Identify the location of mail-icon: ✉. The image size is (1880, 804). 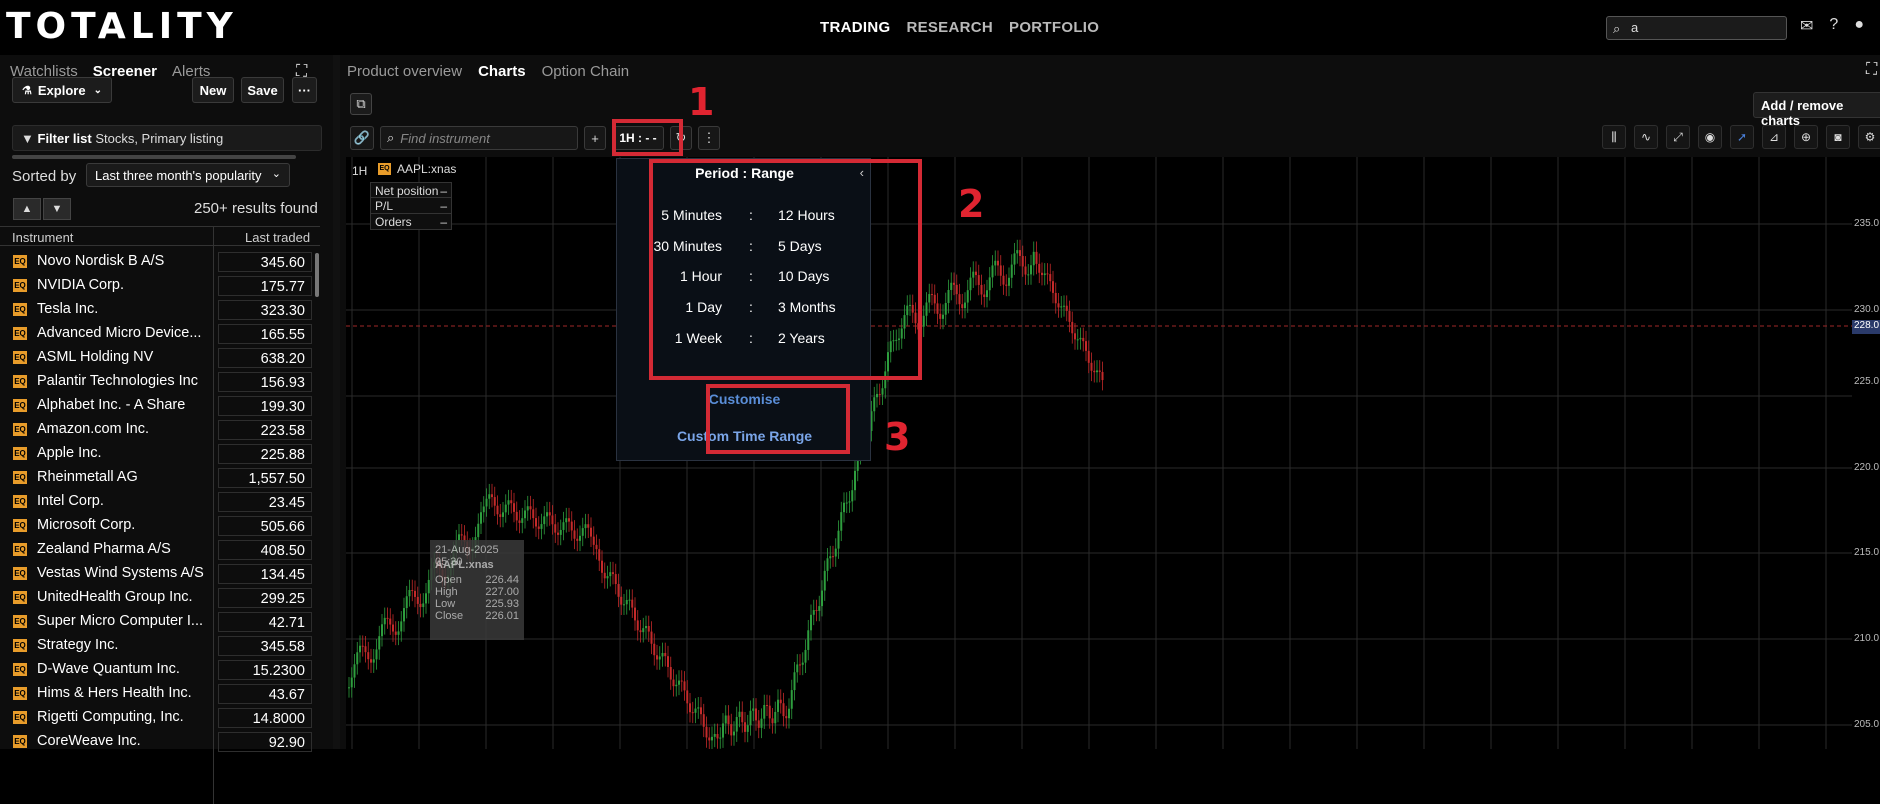
(1806, 26).